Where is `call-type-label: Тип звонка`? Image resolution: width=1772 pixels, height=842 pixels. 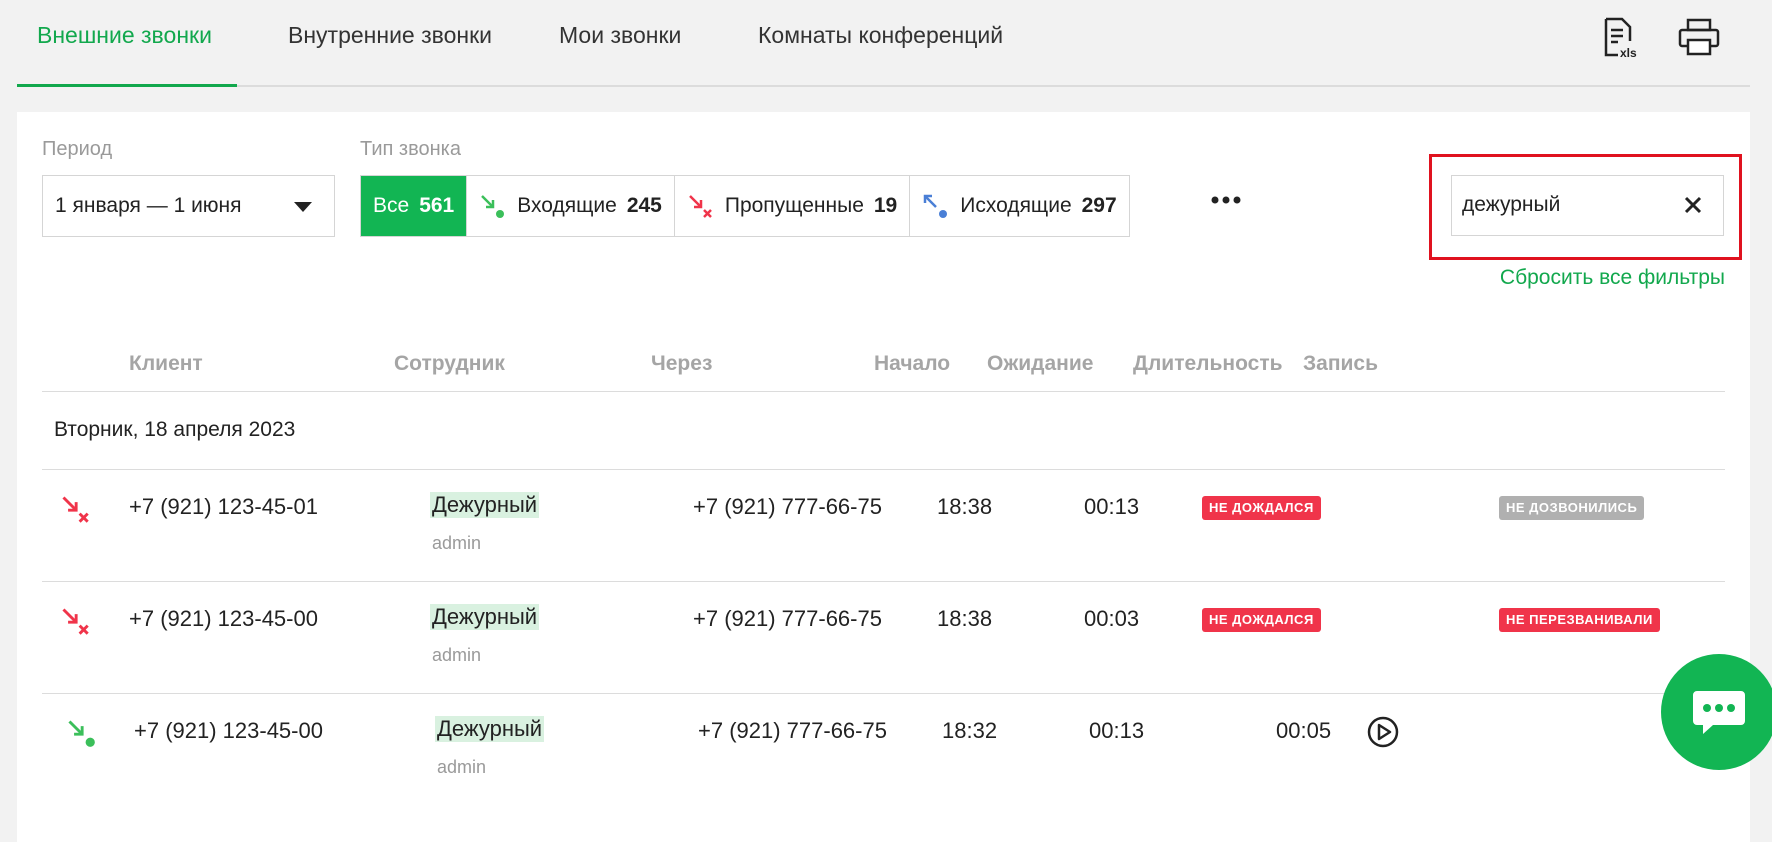
call-type-label: Тип звонка is located at coordinates (410, 149).